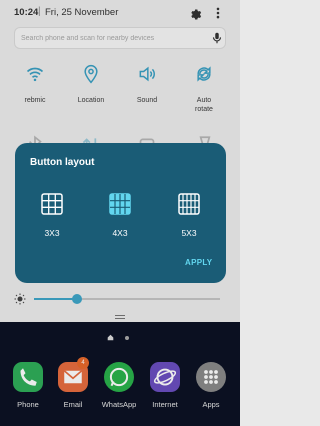 The image size is (320, 426). Describe the element at coordinates (189, 204) in the screenshot. I see `grid-5x3-icon` at that location.